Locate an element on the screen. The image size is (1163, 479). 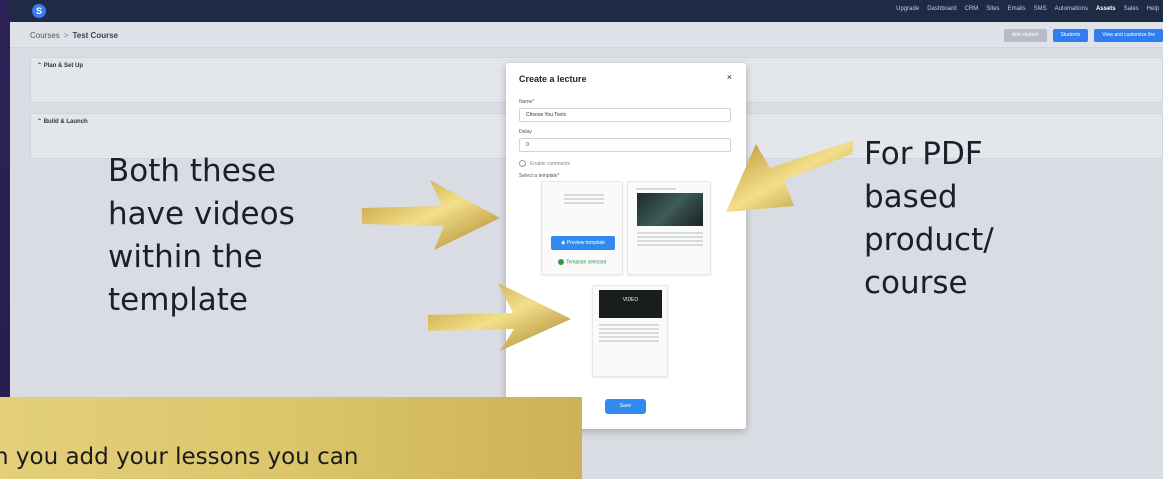
template-selected-badge: Template selected is located at coordinates (582, 262).